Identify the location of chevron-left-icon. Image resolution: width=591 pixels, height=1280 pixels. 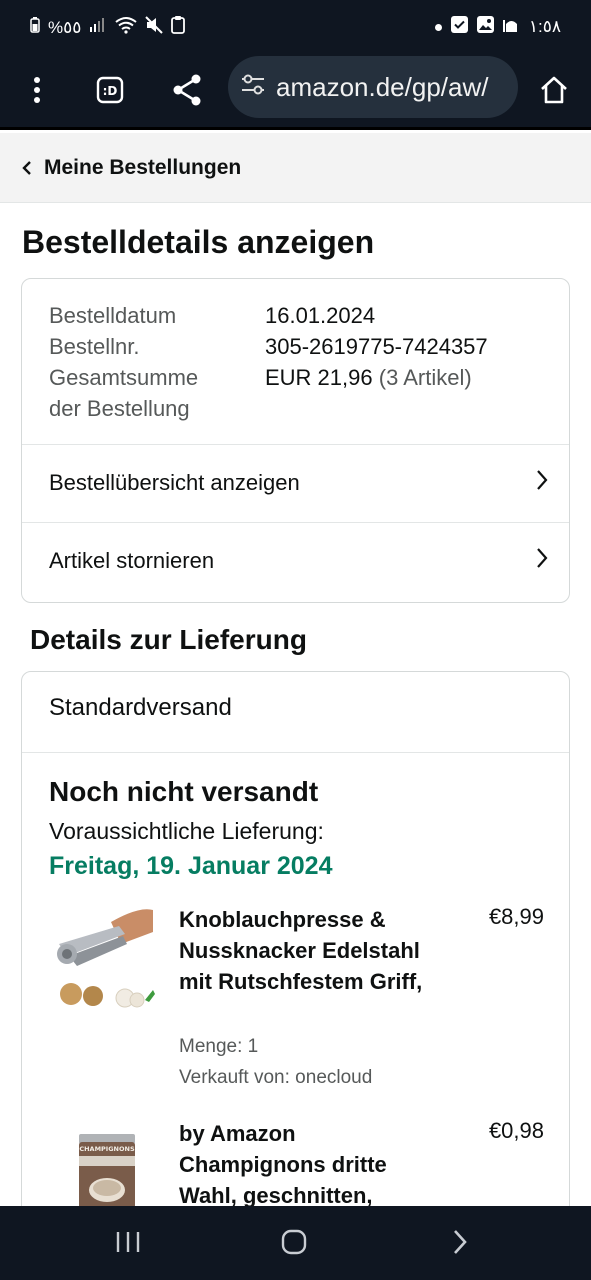
(27, 168).